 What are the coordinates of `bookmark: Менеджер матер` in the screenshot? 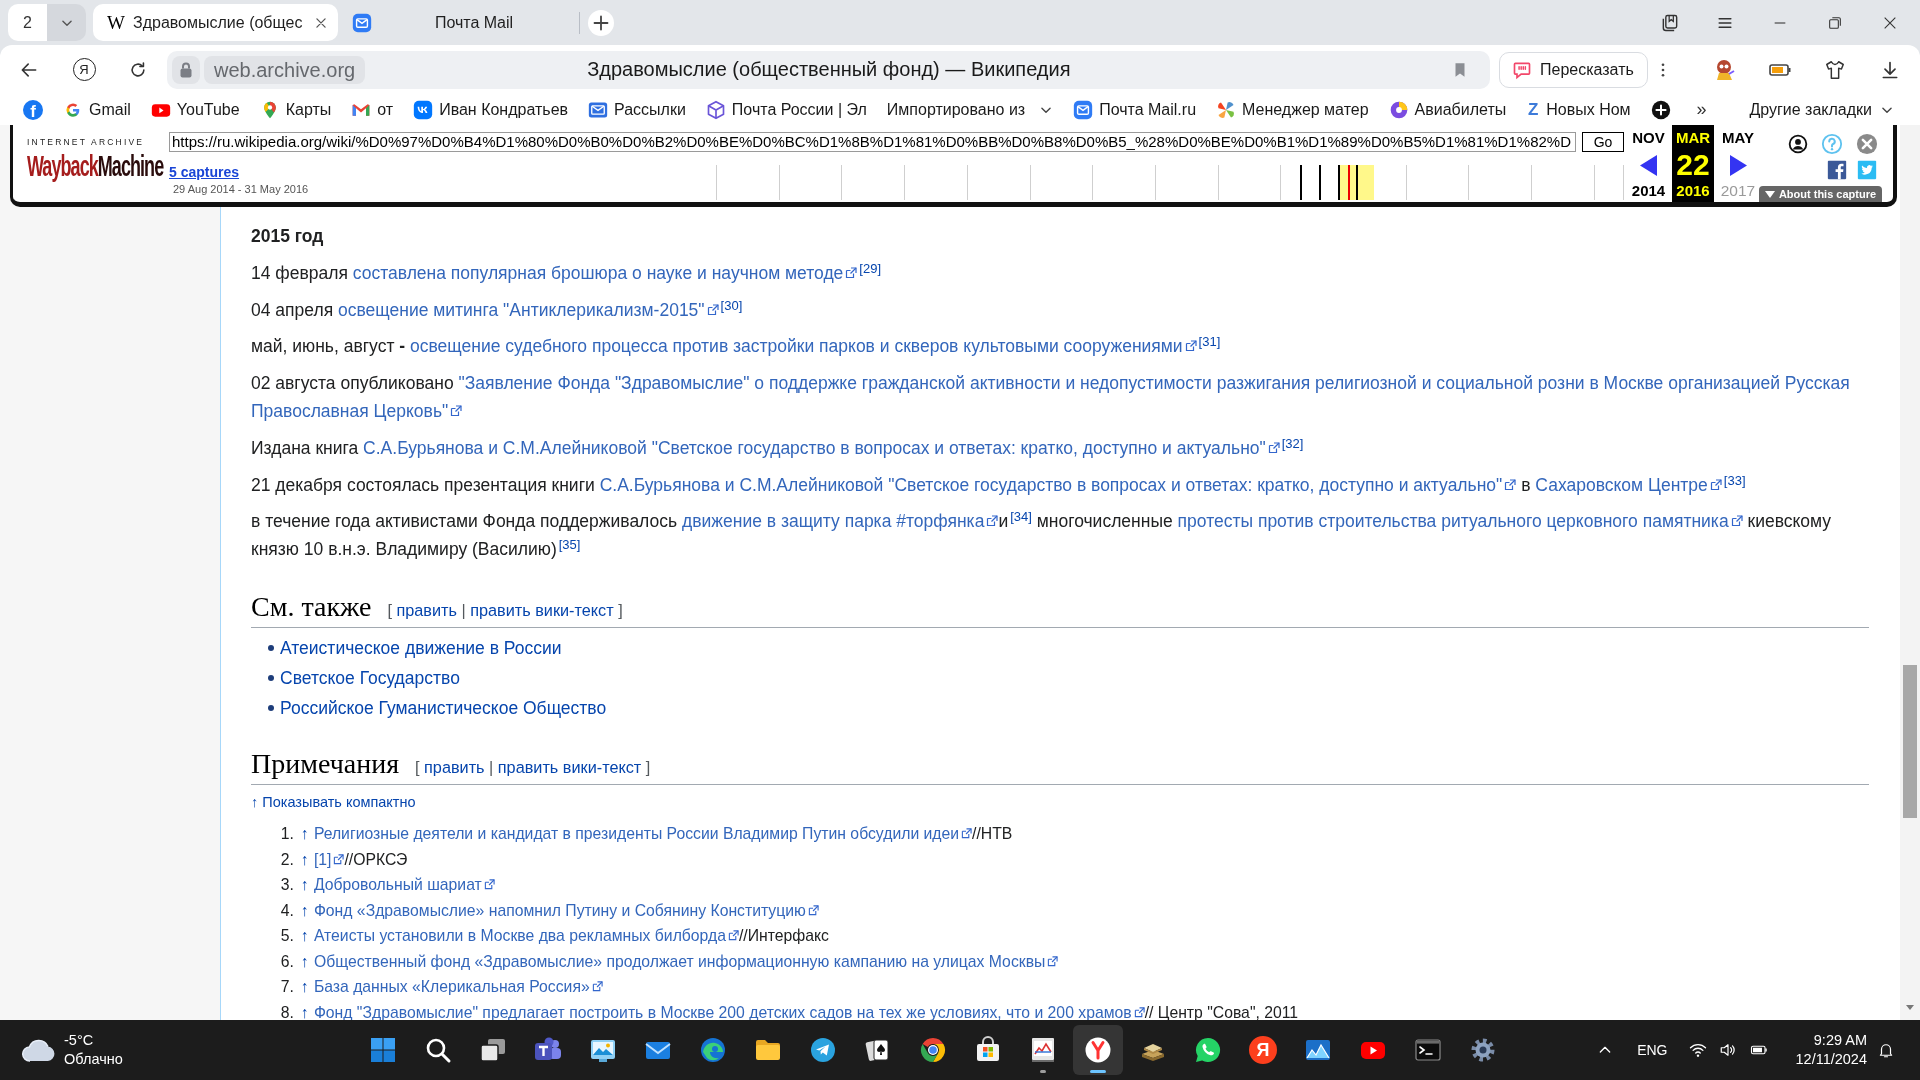 It's located at (1292, 109).